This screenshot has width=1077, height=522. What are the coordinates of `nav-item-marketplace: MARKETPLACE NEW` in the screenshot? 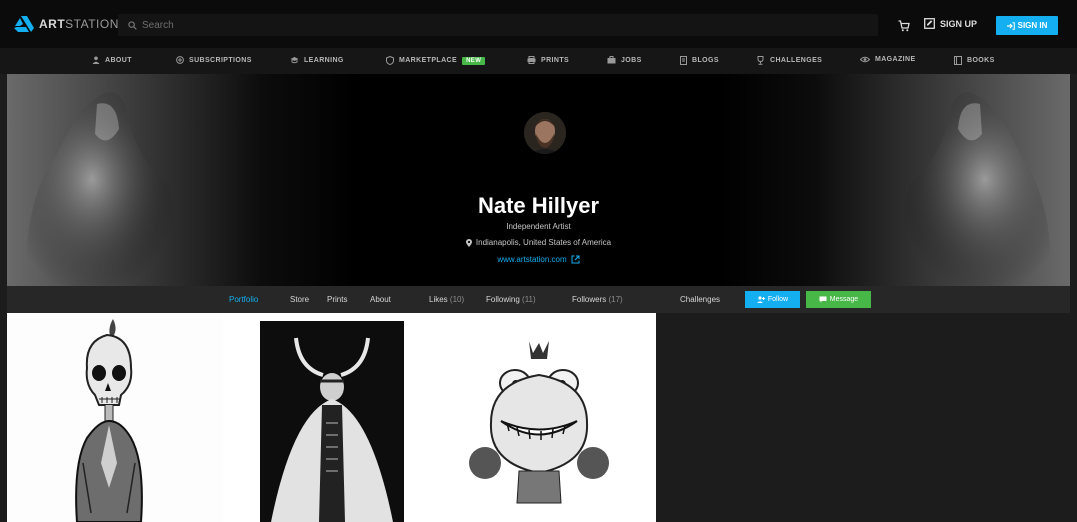 It's located at (436, 60).